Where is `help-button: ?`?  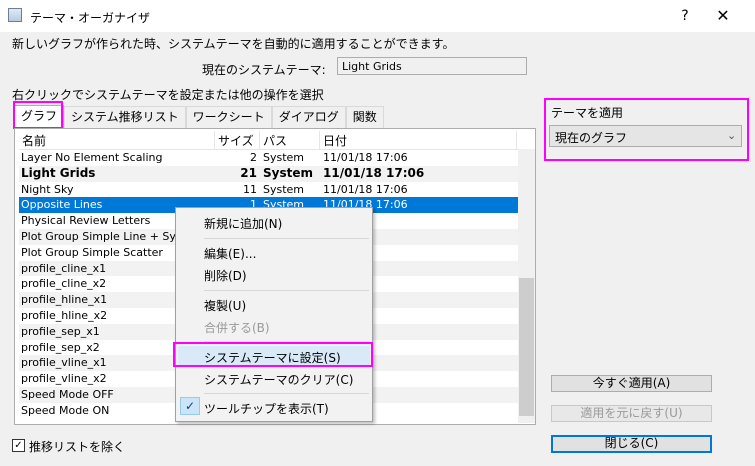 help-button: ? is located at coordinates (685, 16).